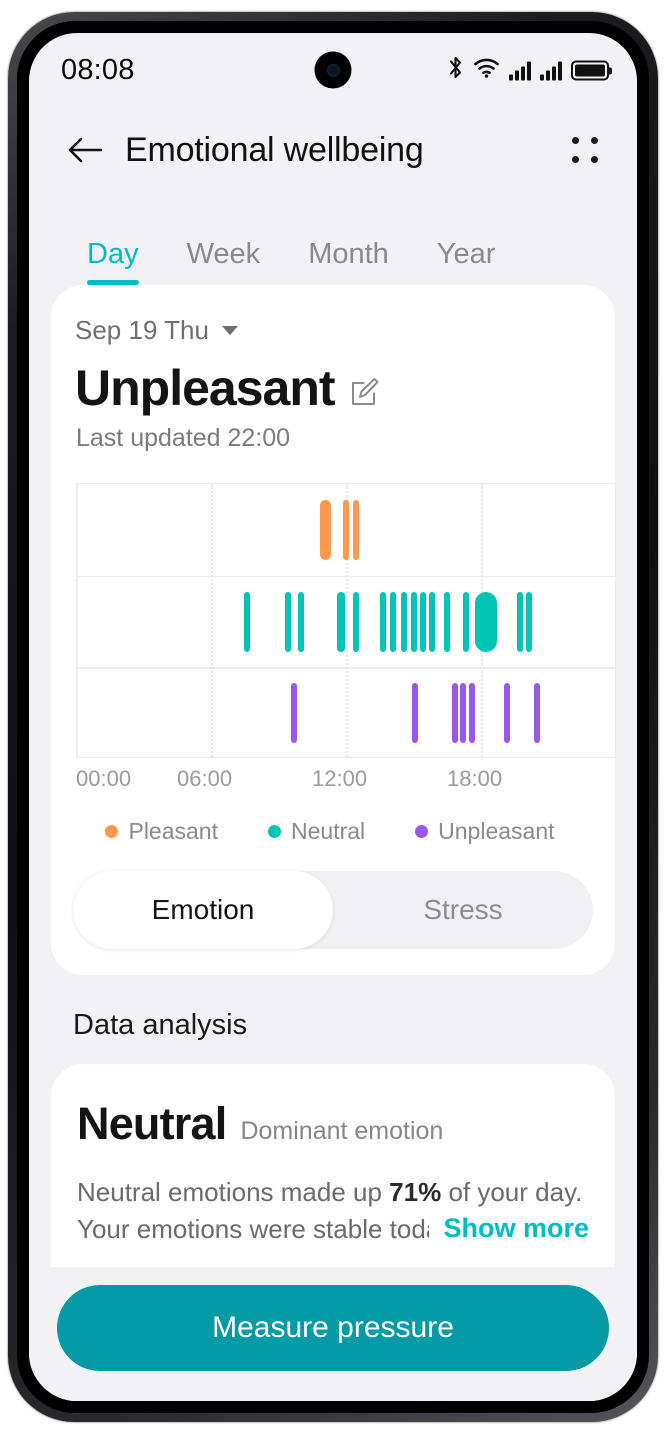 This screenshot has width=666, height=1434. What do you see at coordinates (183, 438) in the screenshot?
I see `last-updated-text: Last updated 22:00` at bounding box center [183, 438].